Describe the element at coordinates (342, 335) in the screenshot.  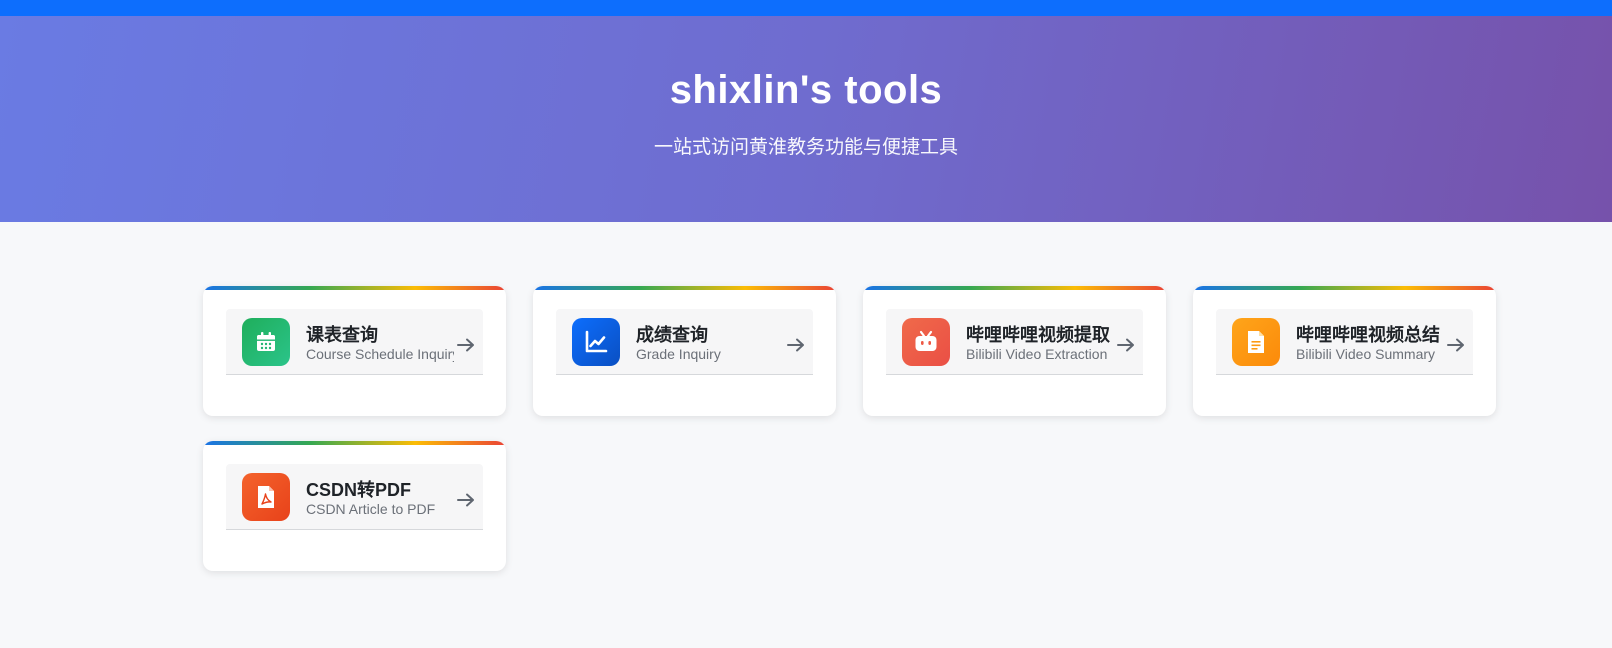
I see `tool-title: 课表查询` at that location.